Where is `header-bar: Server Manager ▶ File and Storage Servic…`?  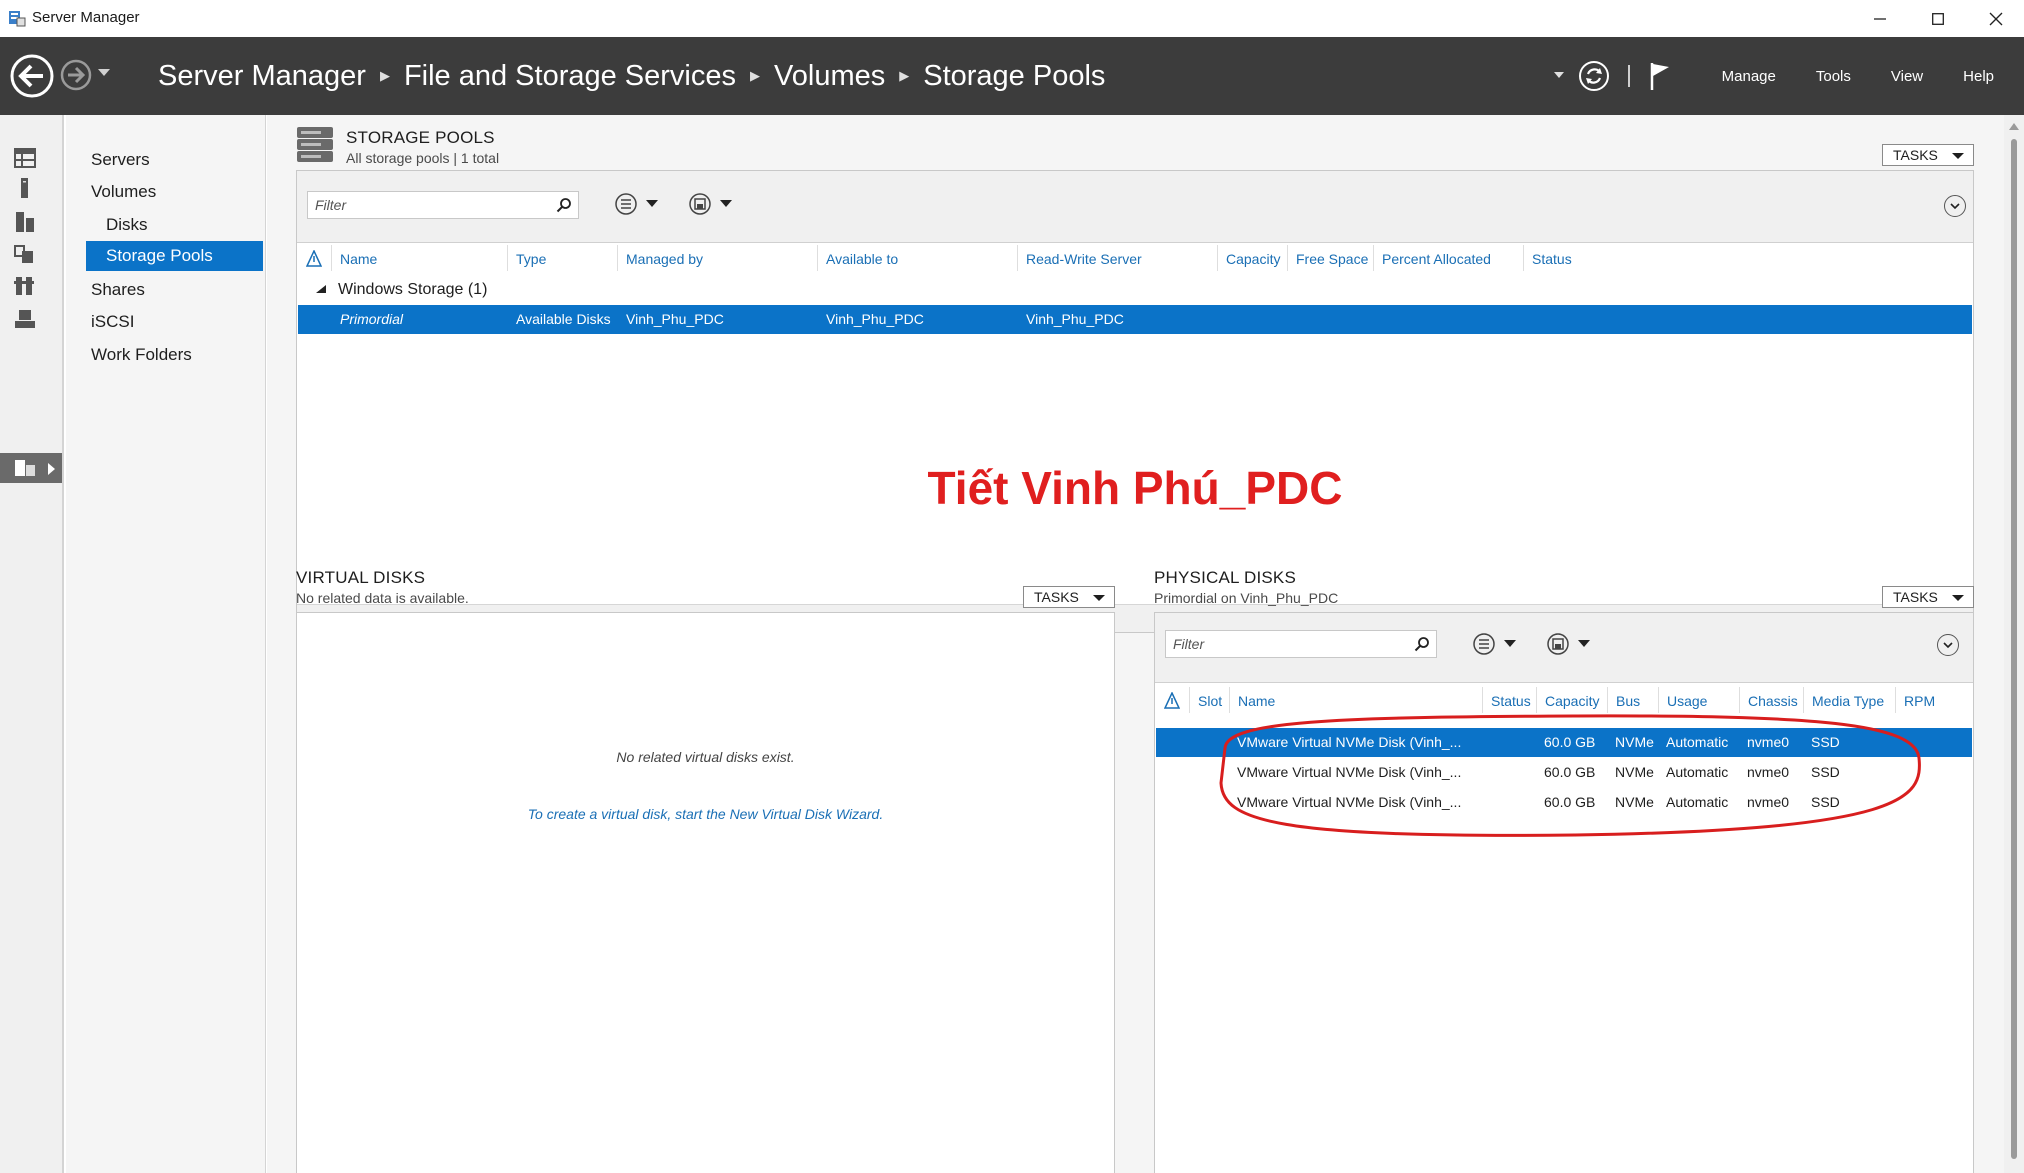 header-bar: Server Manager ▶ File and Storage Servic… is located at coordinates (1012, 76).